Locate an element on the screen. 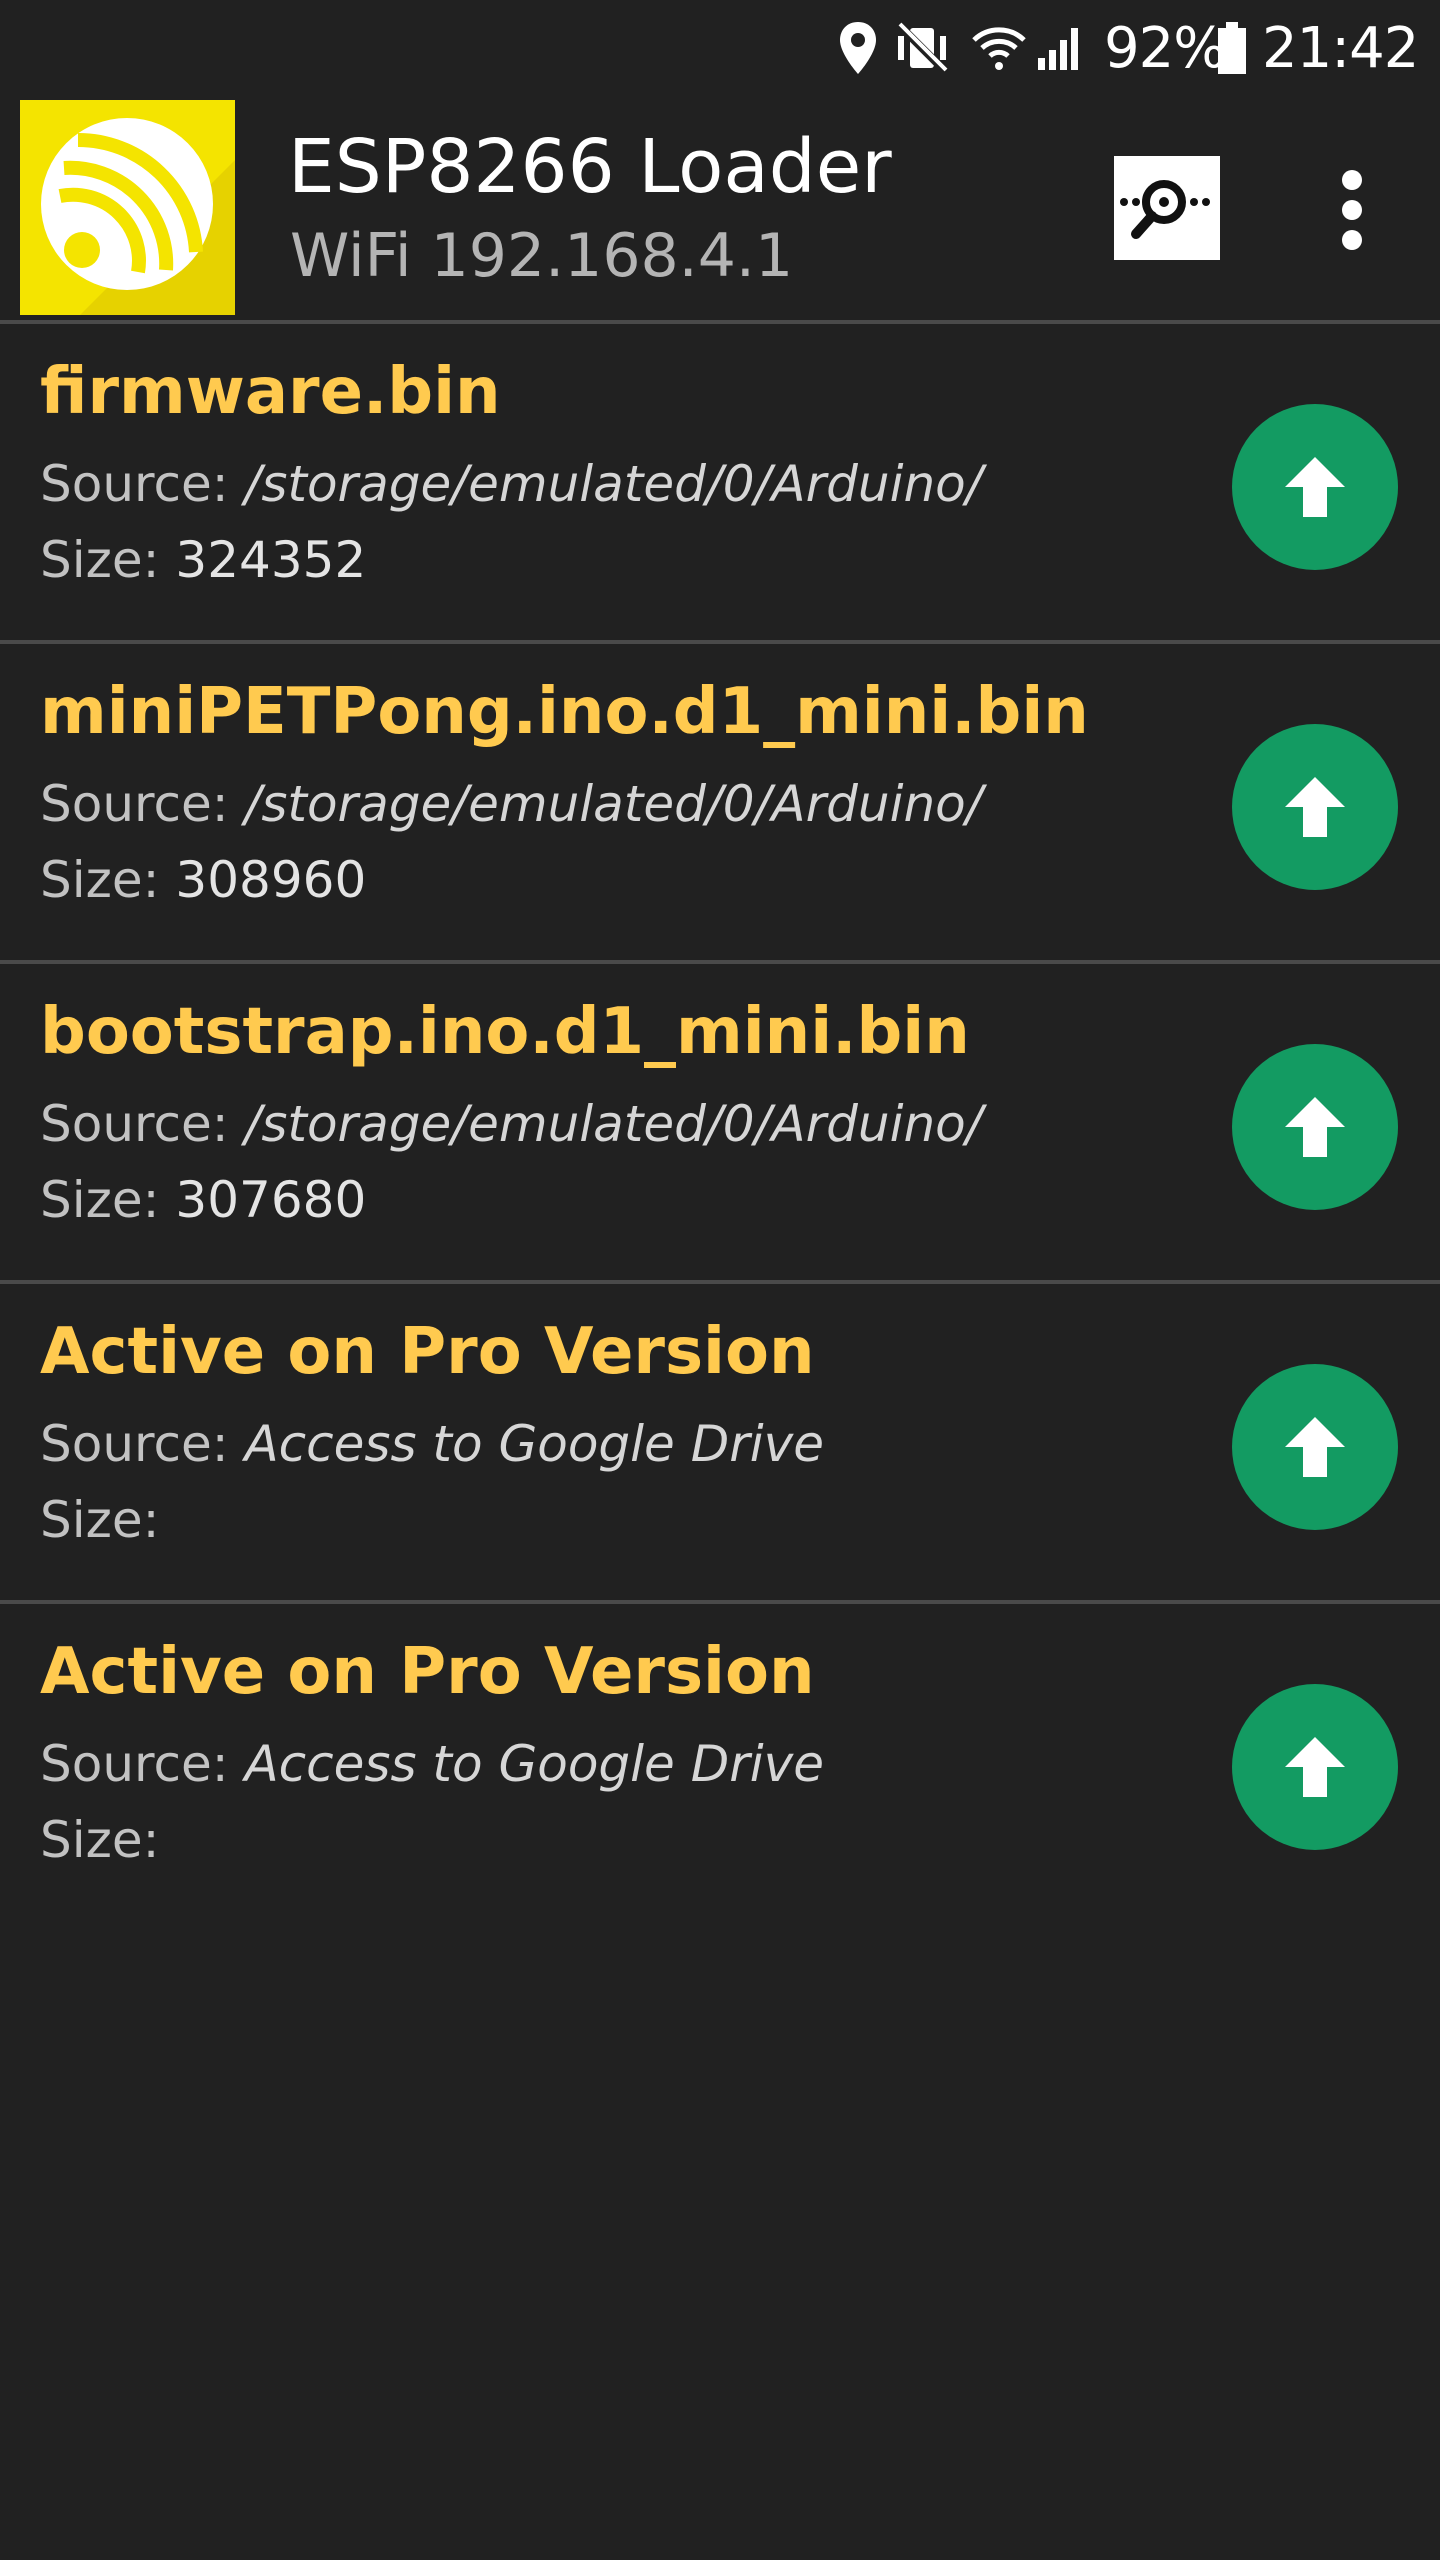 This screenshot has height=2560, width=1440. espressif-logo-icon is located at coordinates (127, 207).